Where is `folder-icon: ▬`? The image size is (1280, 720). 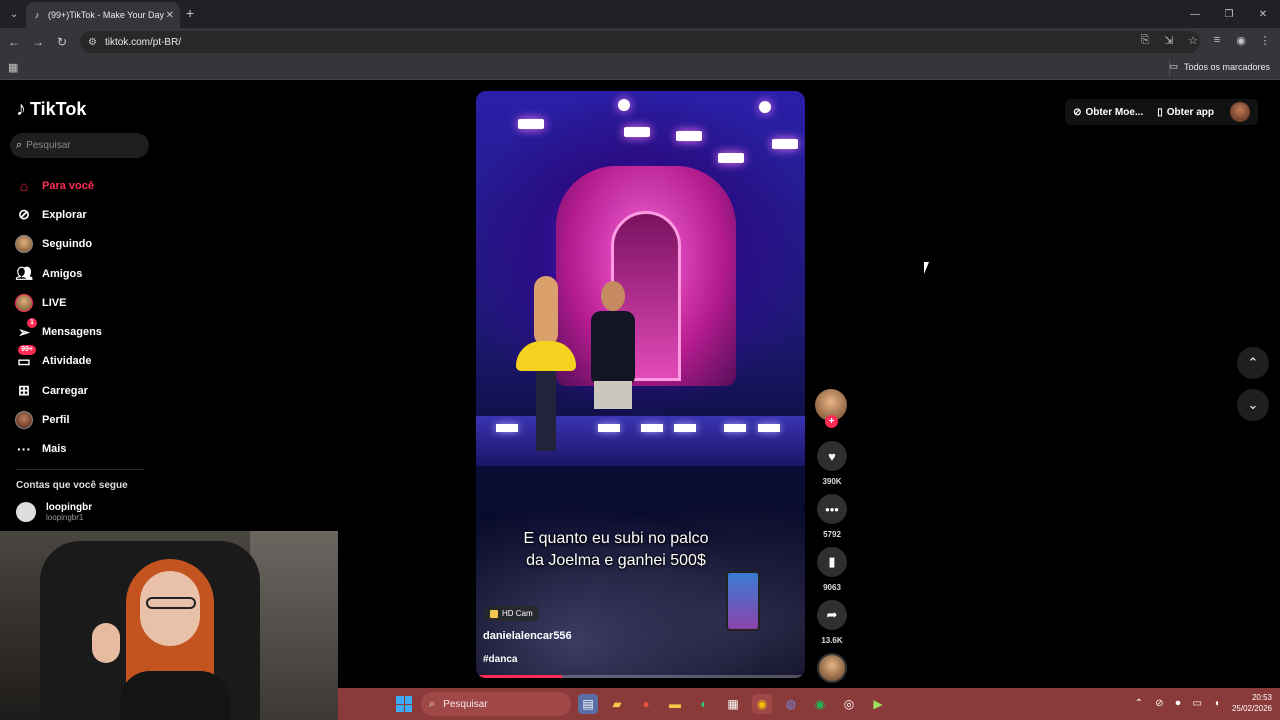 folder-icon: ▬ is located at coordinates (675, 704).